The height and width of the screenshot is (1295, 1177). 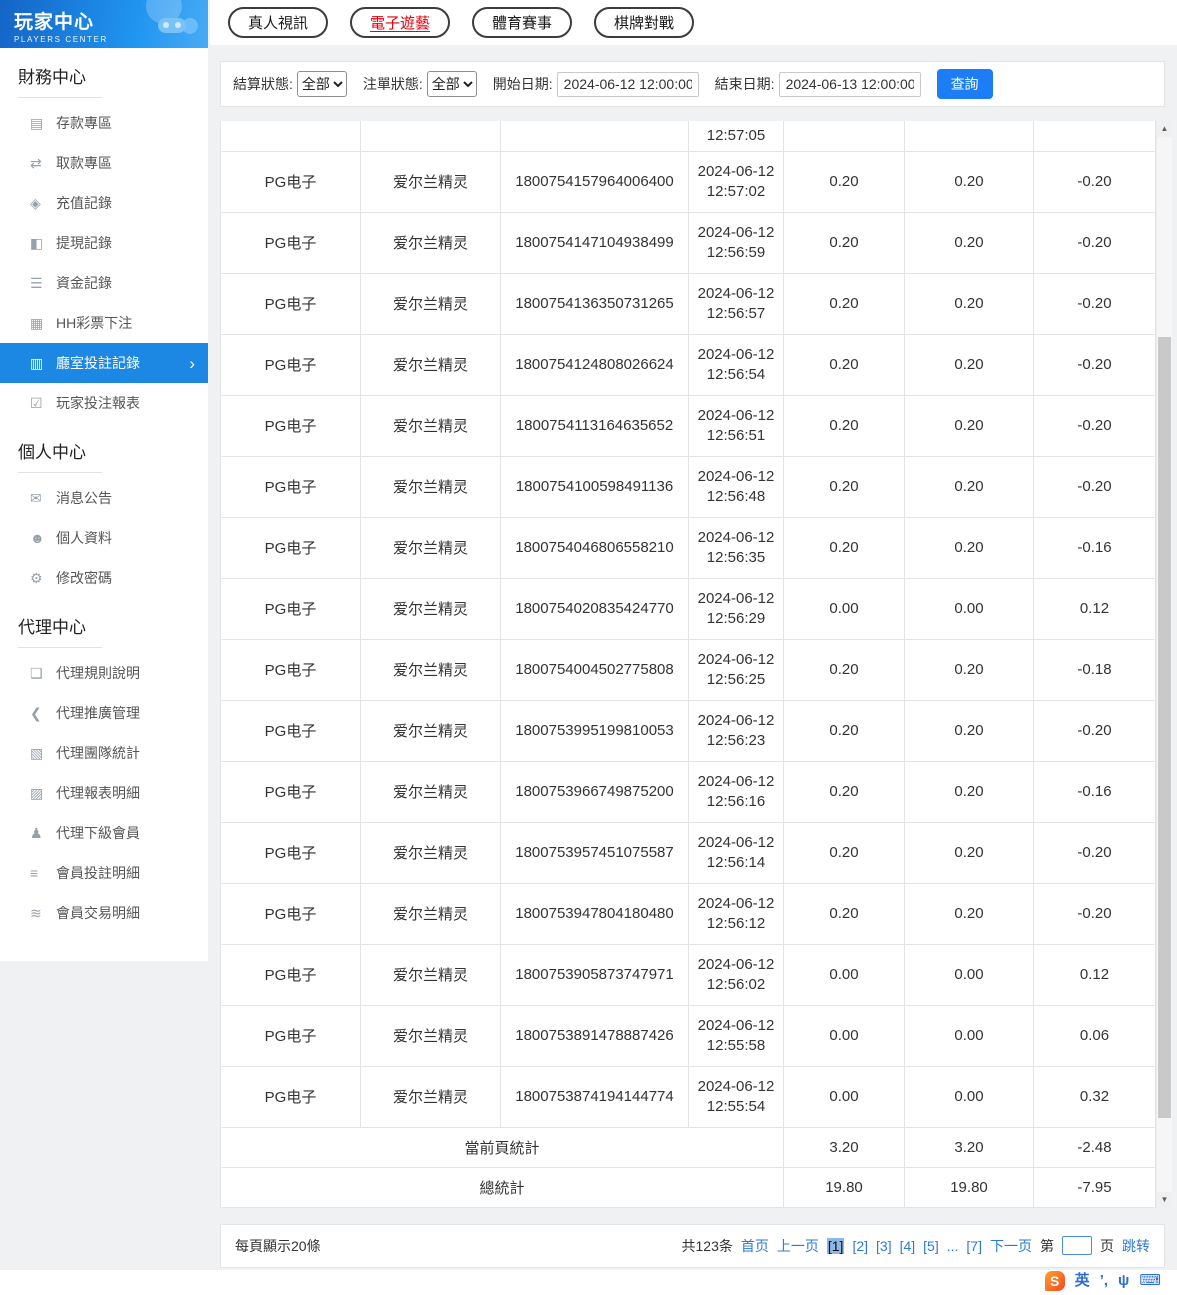 What do you see at coordinates (104, 793) in the screenshot?
I see `sidebar-item-agent-report-detail: ▨ 代理報表明細 ›` at bounding box center [104, 793].